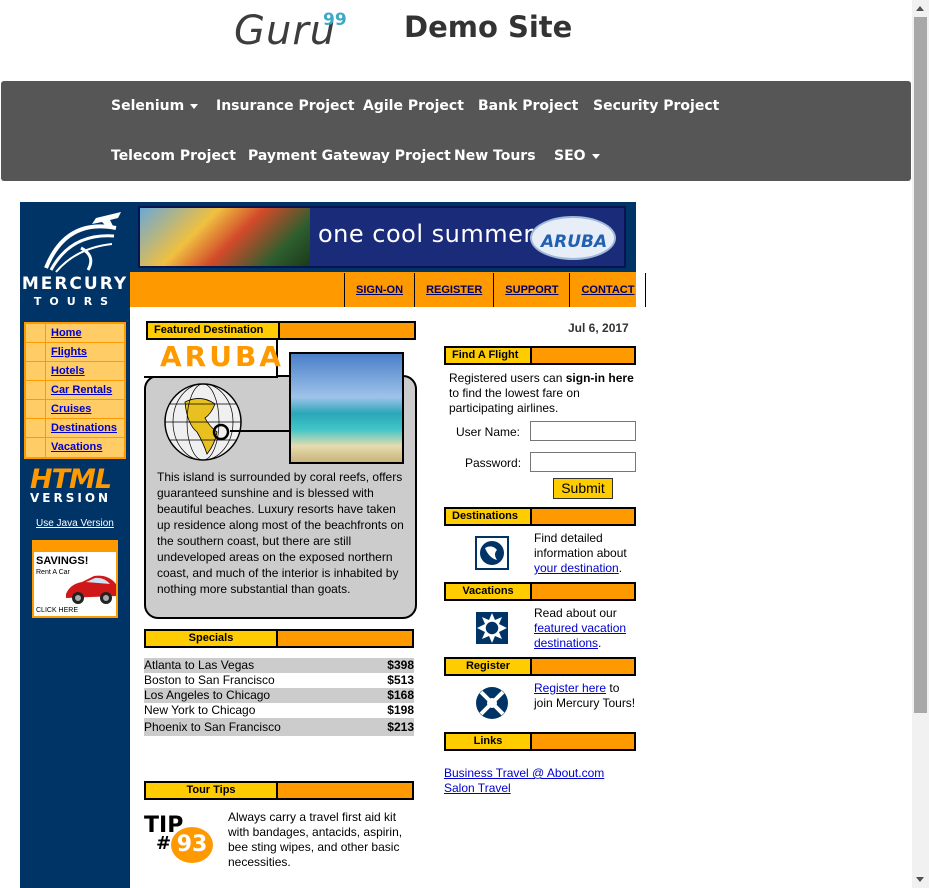 This screenshot has height=888, width=929. What do you see at coordinates (489, 591) in the screenshot?
I see `section-label: Vacations` at bounding box center [489, 591].